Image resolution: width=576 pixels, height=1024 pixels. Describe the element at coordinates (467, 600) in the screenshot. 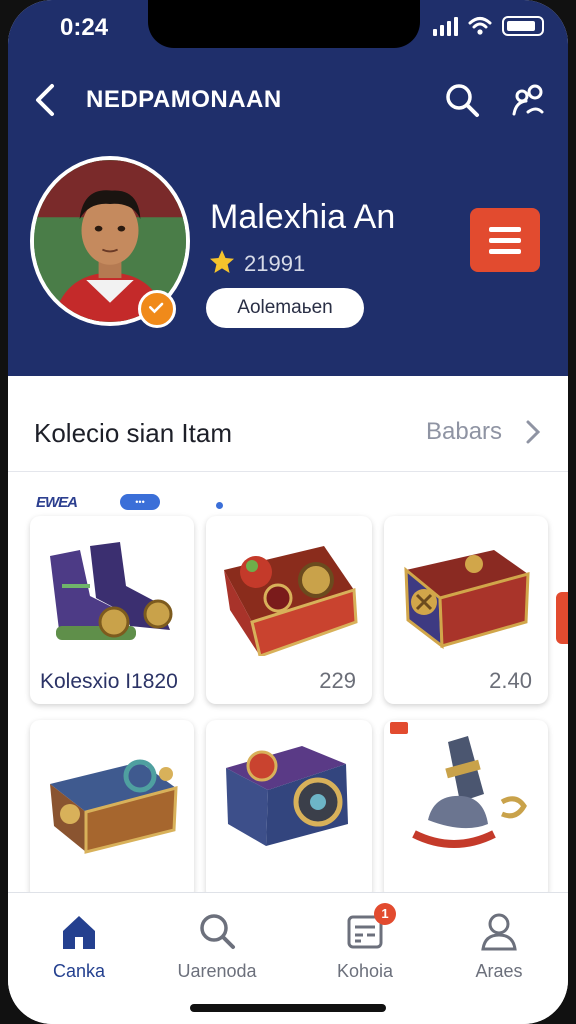

I see `locked-chest-icon` at that location.